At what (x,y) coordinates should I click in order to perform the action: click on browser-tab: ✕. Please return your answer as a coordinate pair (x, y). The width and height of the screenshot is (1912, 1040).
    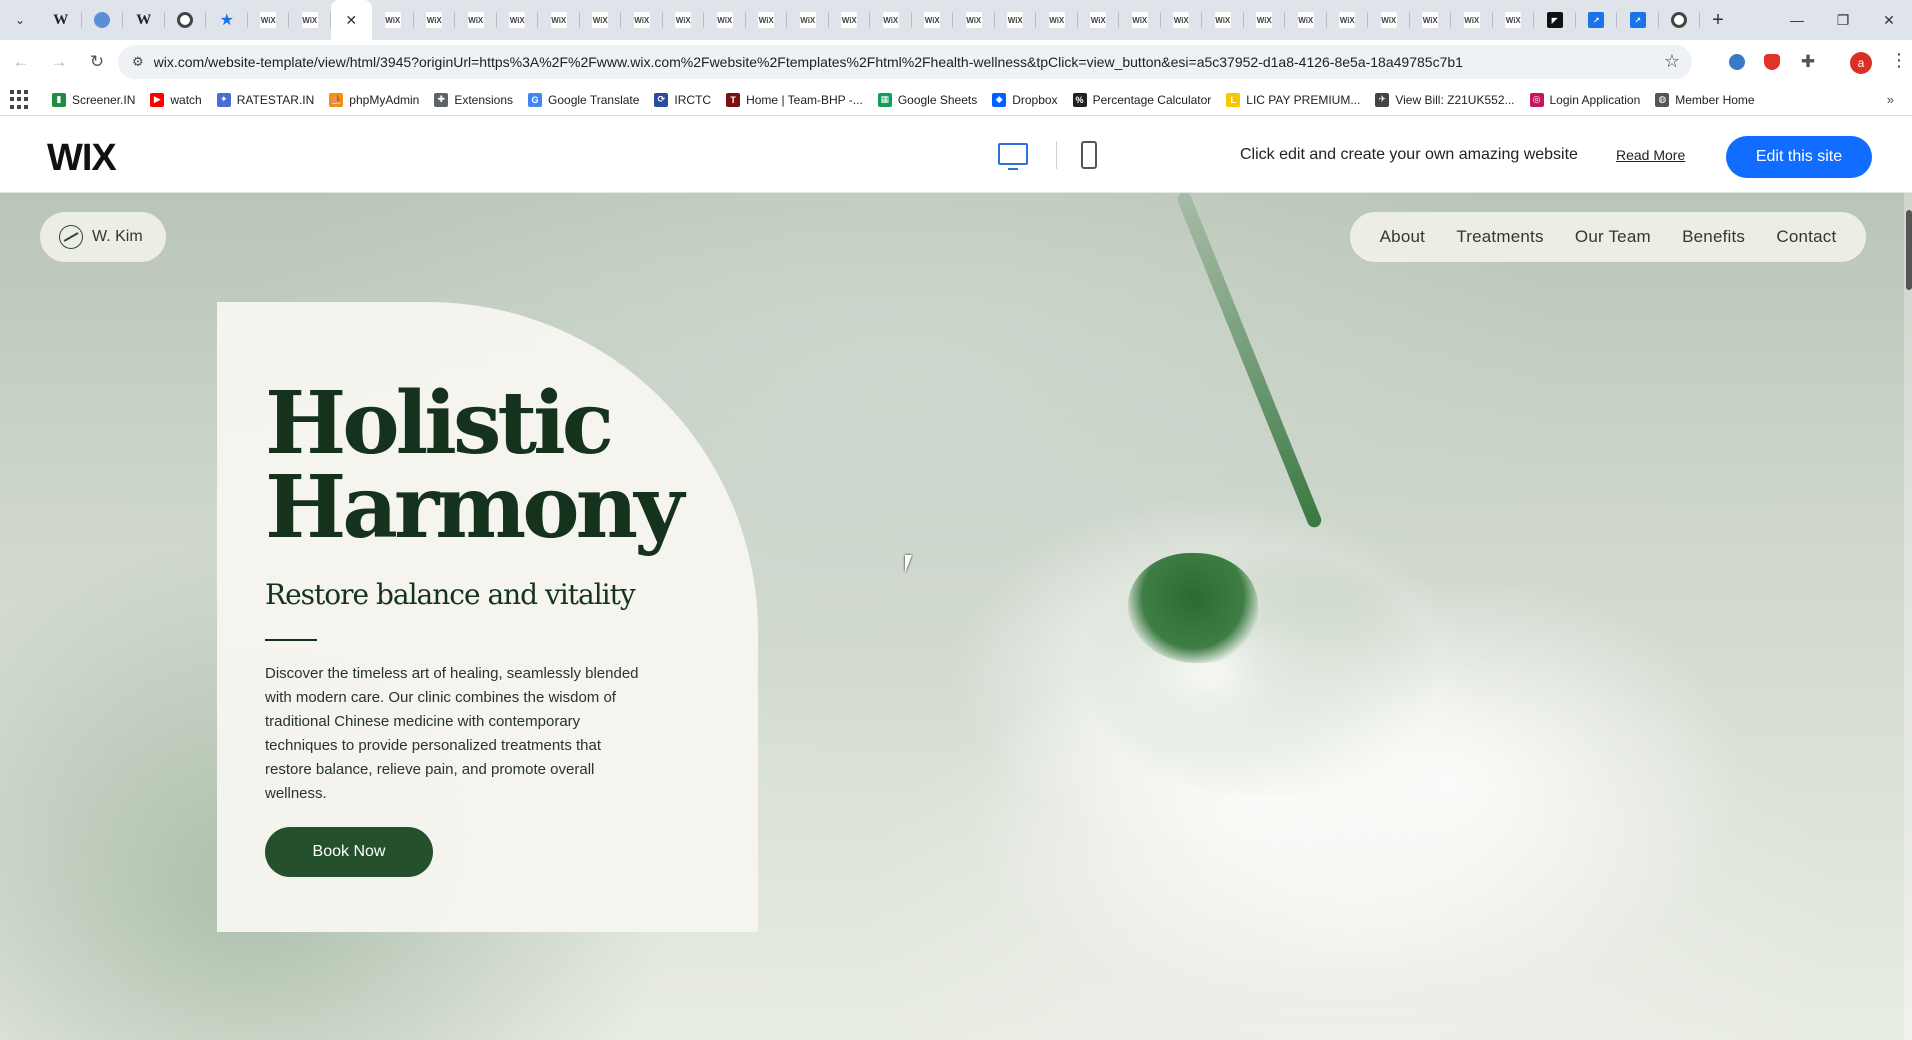
    Looking at the image, I should click on (351, 20).